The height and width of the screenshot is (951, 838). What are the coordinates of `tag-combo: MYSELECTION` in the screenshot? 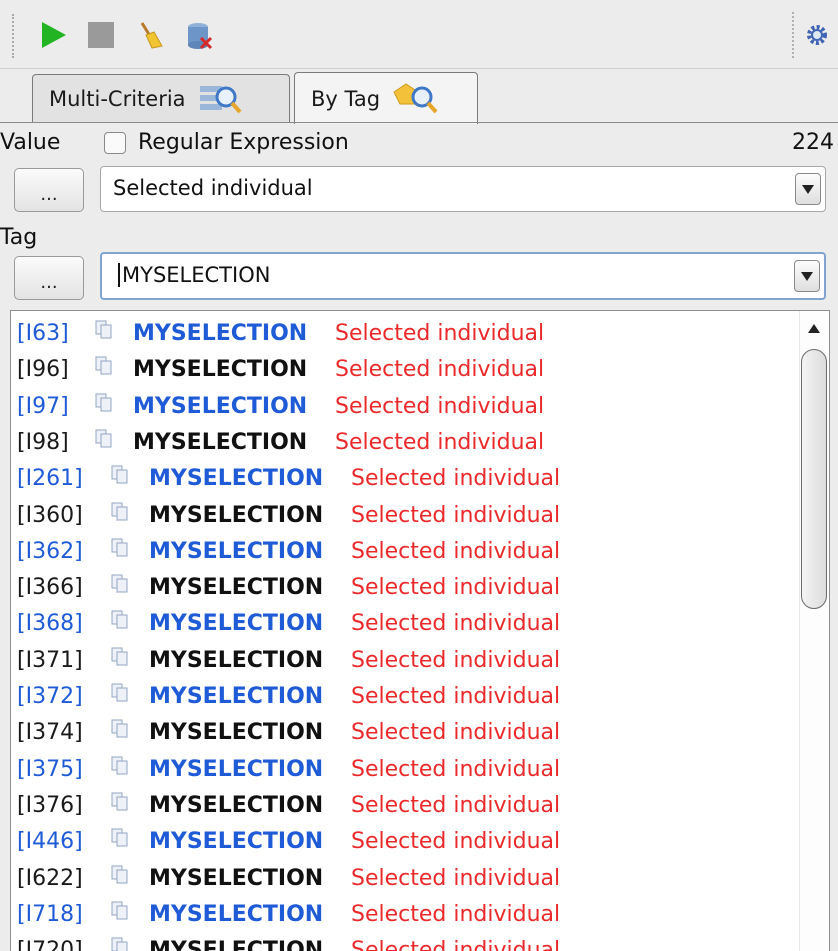 It's located at (463, 276).